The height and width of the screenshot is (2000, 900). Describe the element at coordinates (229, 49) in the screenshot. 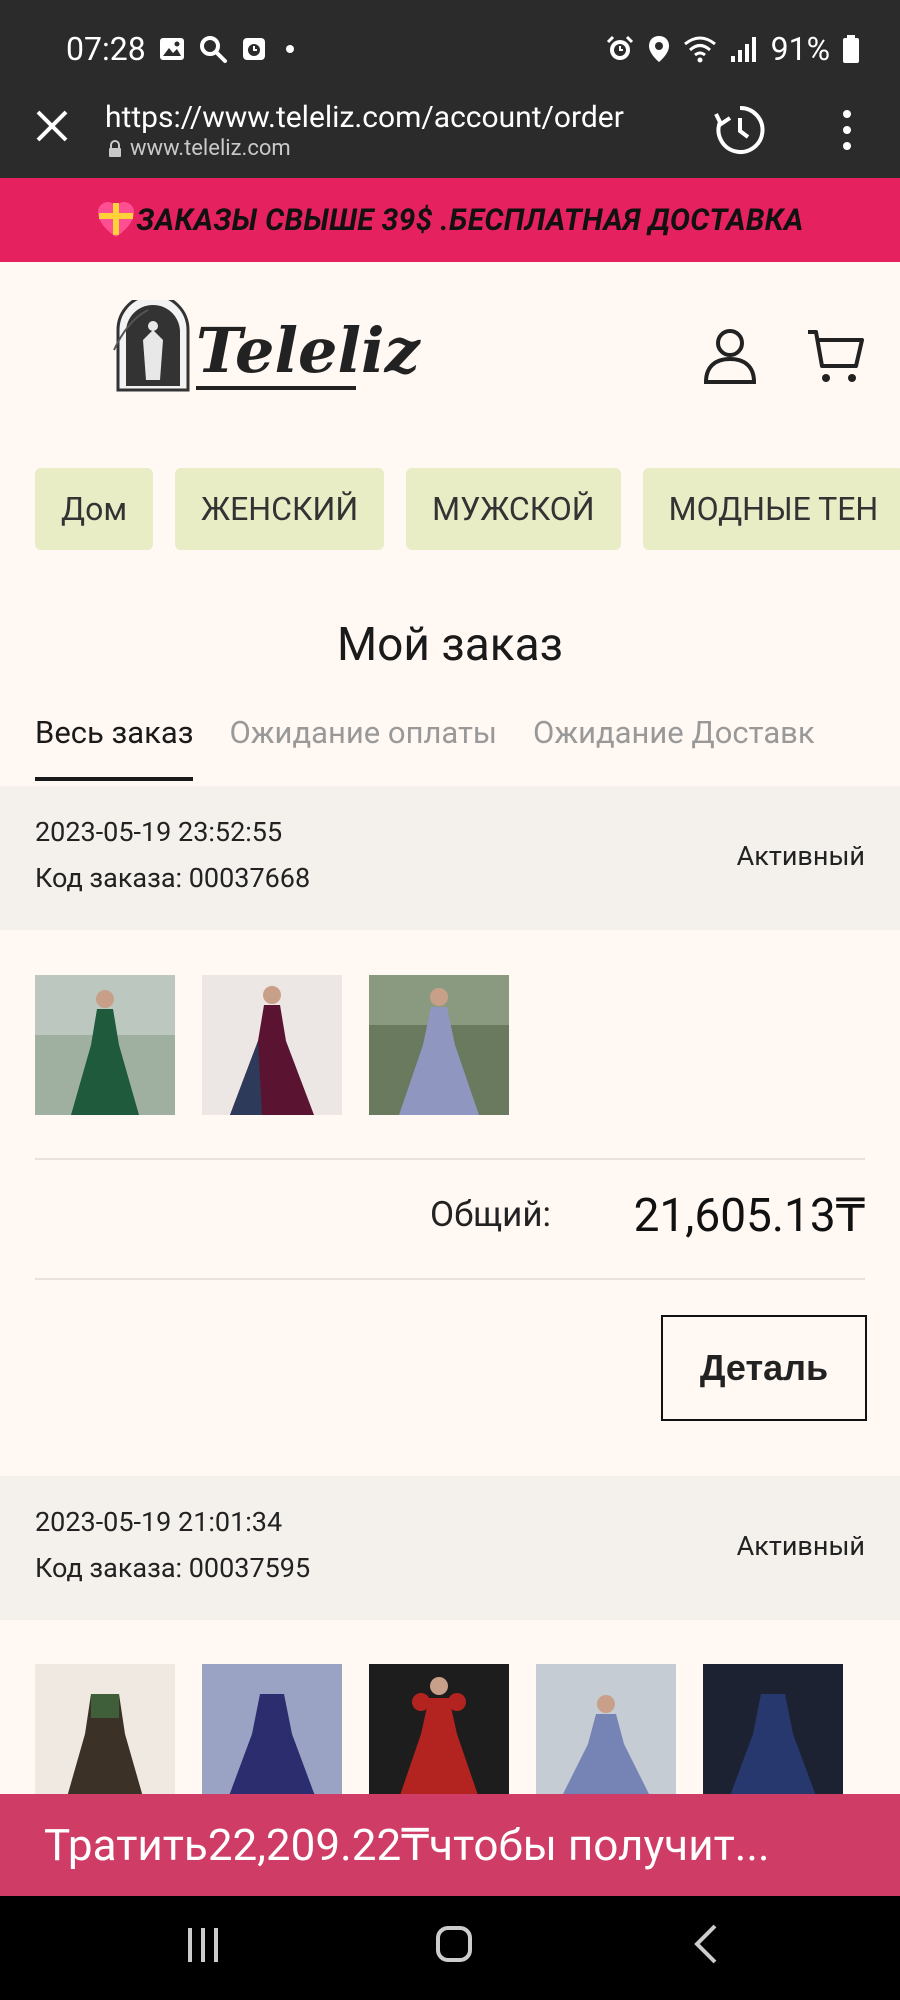

I see `status-notification-icons` at that location.